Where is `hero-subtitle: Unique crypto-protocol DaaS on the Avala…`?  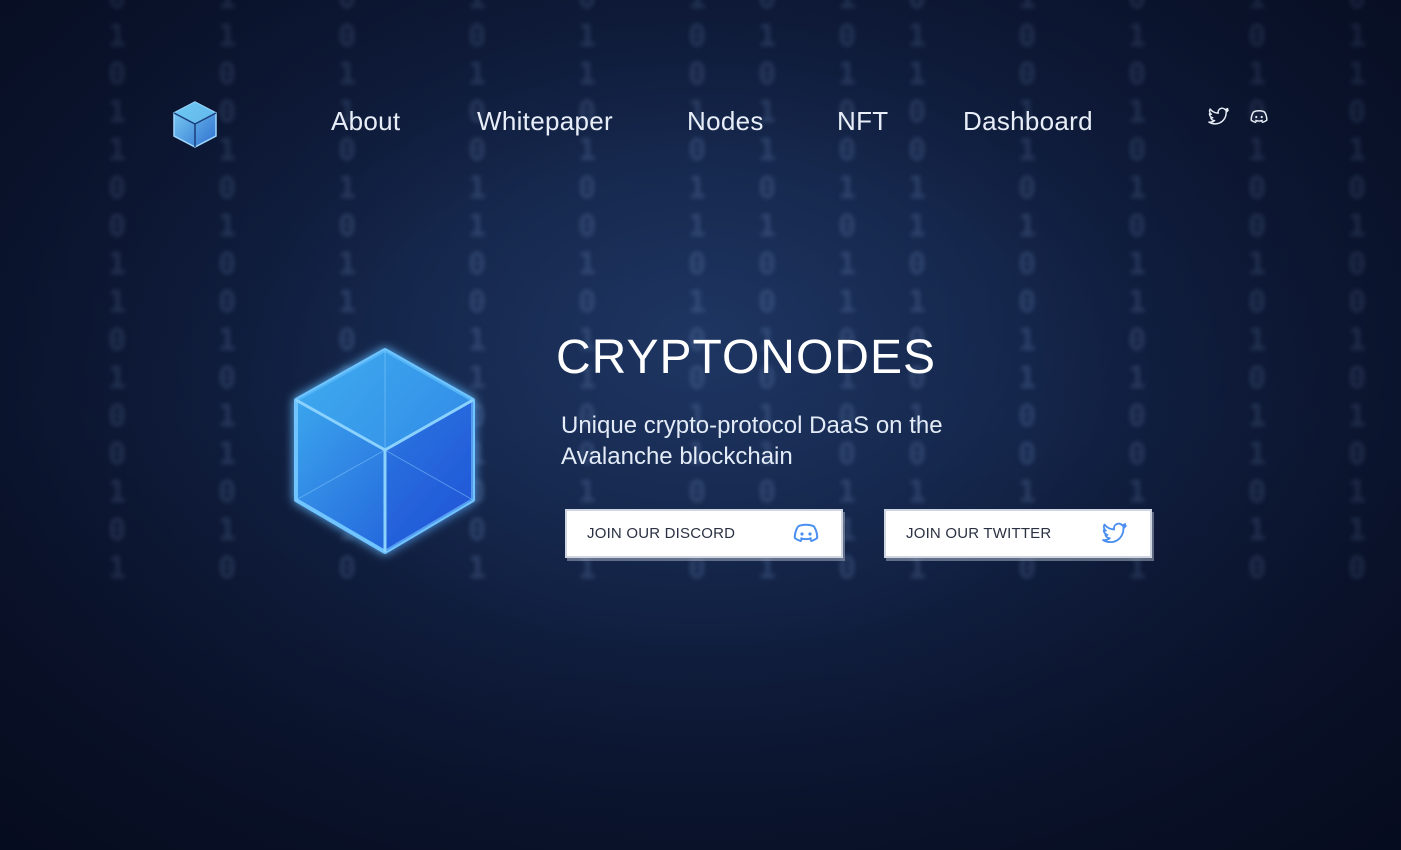 hero-subtitle: Unique crypto-protocol DaaS on the Avala… is located at coordinates (752, 441).